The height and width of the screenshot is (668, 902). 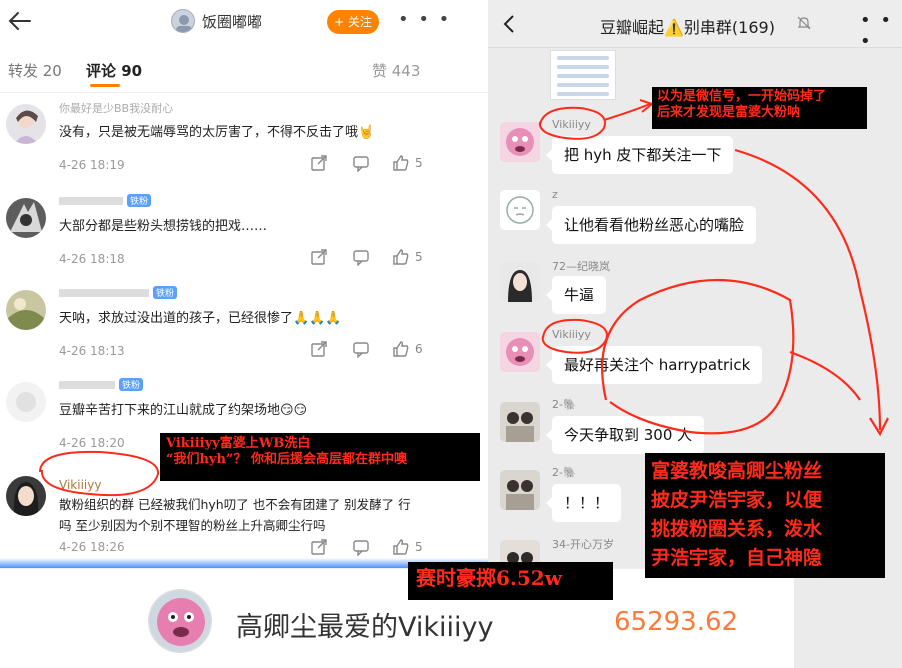 I want to click on annotation-line: “我们hyh”？ 你和后援会高层都在群中噢, so click(x=286, y=459).